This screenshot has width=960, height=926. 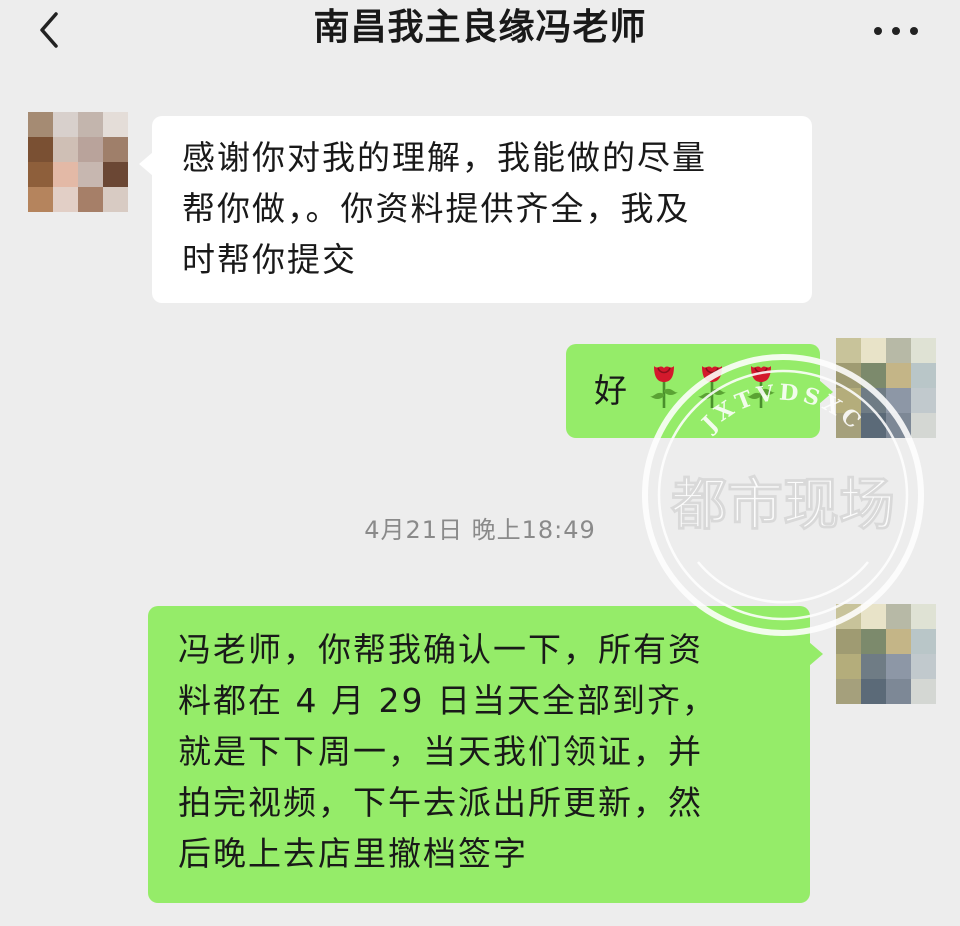 I want to click on message-line: 拍完视频，下午去派出所更新，然, so click(x=440, y=802).